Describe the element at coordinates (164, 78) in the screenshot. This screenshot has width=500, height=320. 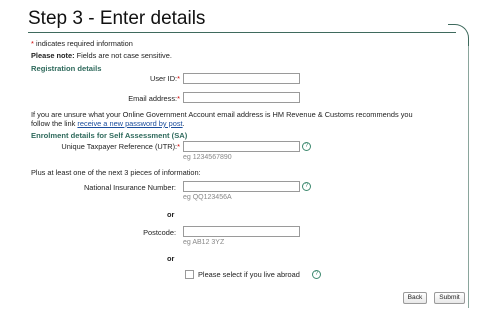
I see `user-id-label-text: User ID:` at that location.